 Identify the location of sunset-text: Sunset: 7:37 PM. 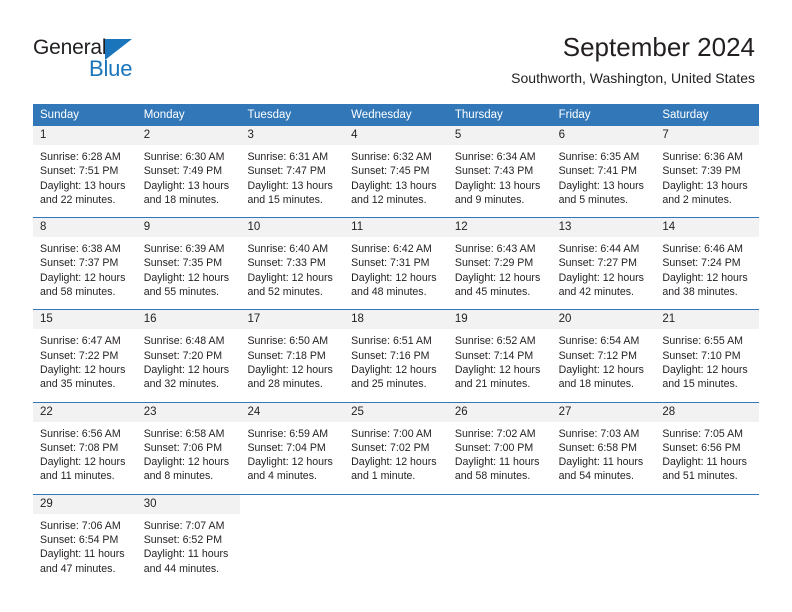
(79, 263).